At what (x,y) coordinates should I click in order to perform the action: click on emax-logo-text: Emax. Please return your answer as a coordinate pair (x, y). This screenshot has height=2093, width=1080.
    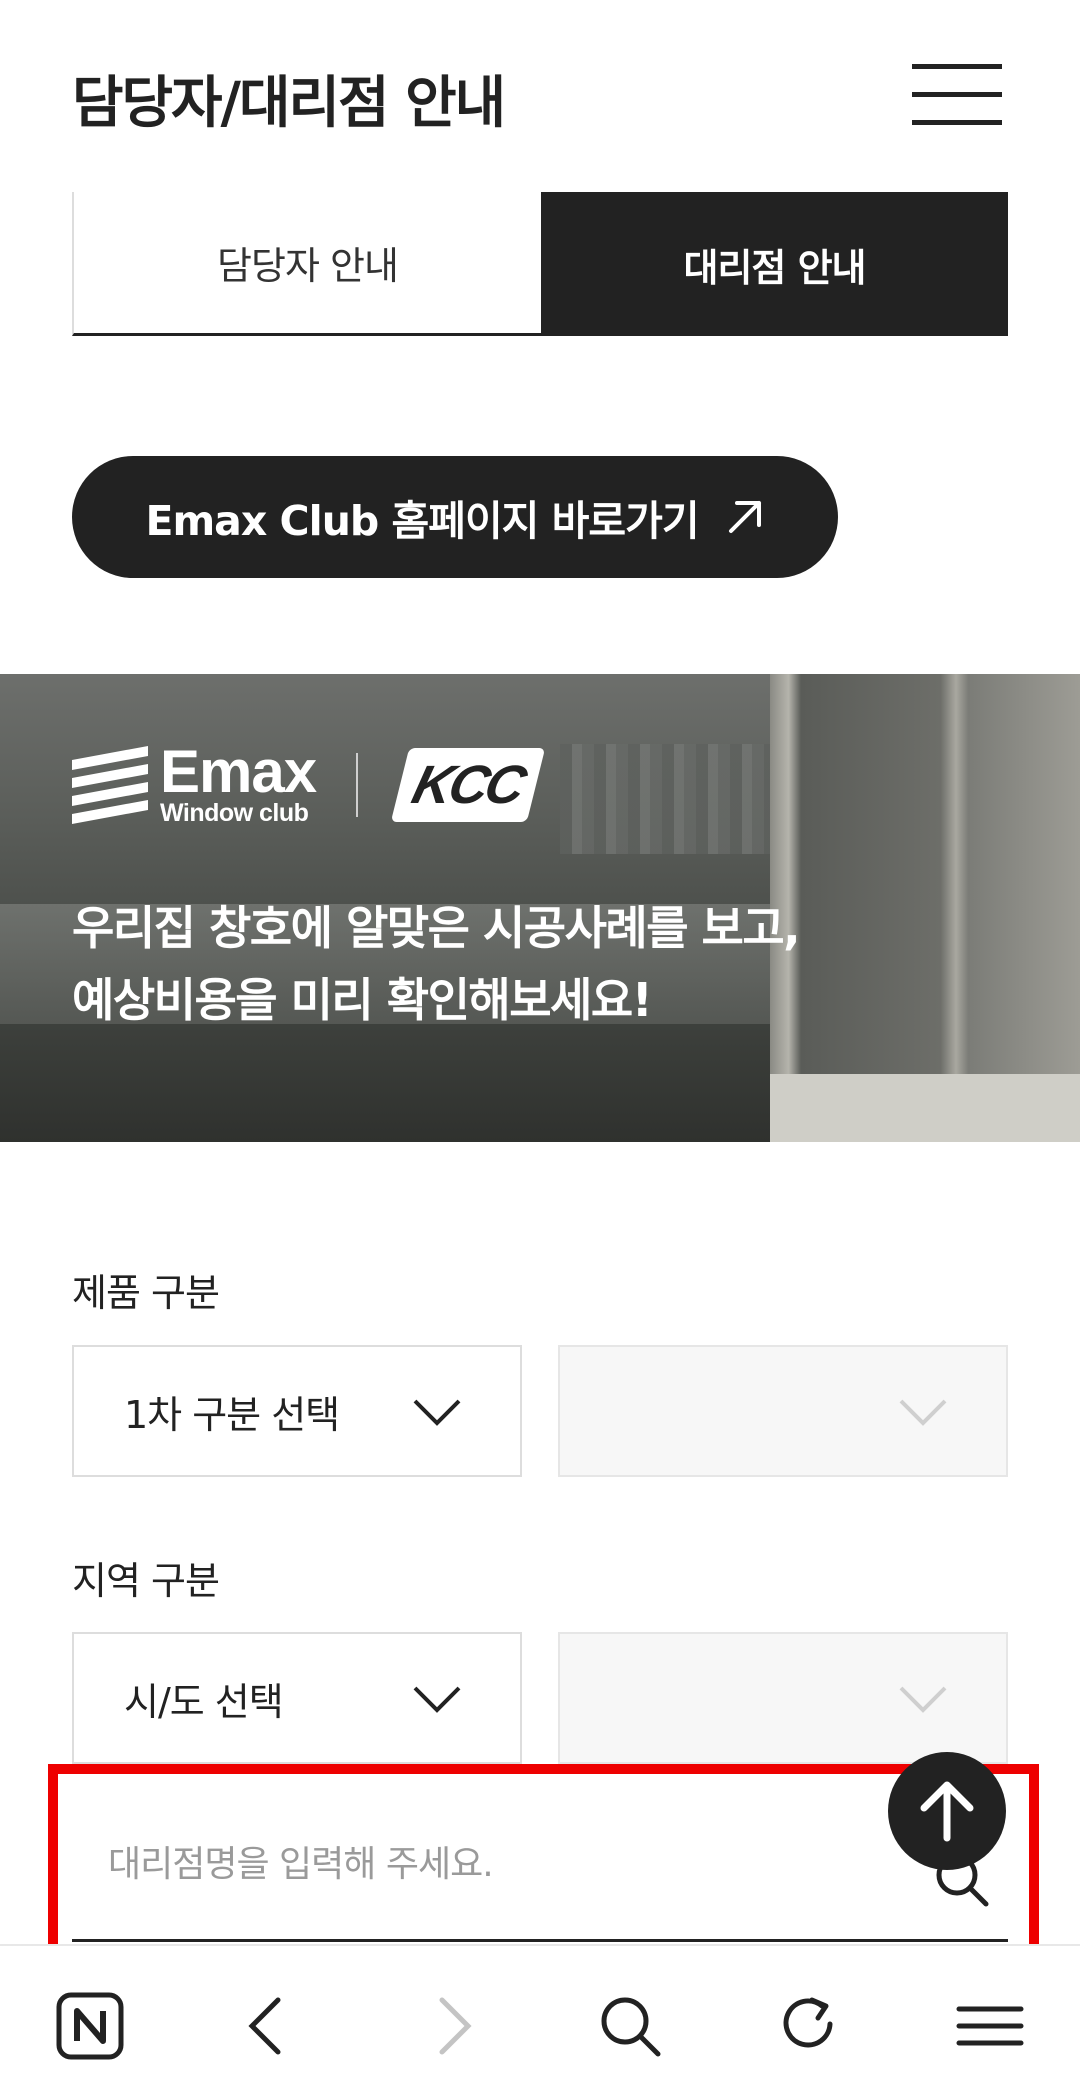
    Looking at the image, I should click on (238, 771).